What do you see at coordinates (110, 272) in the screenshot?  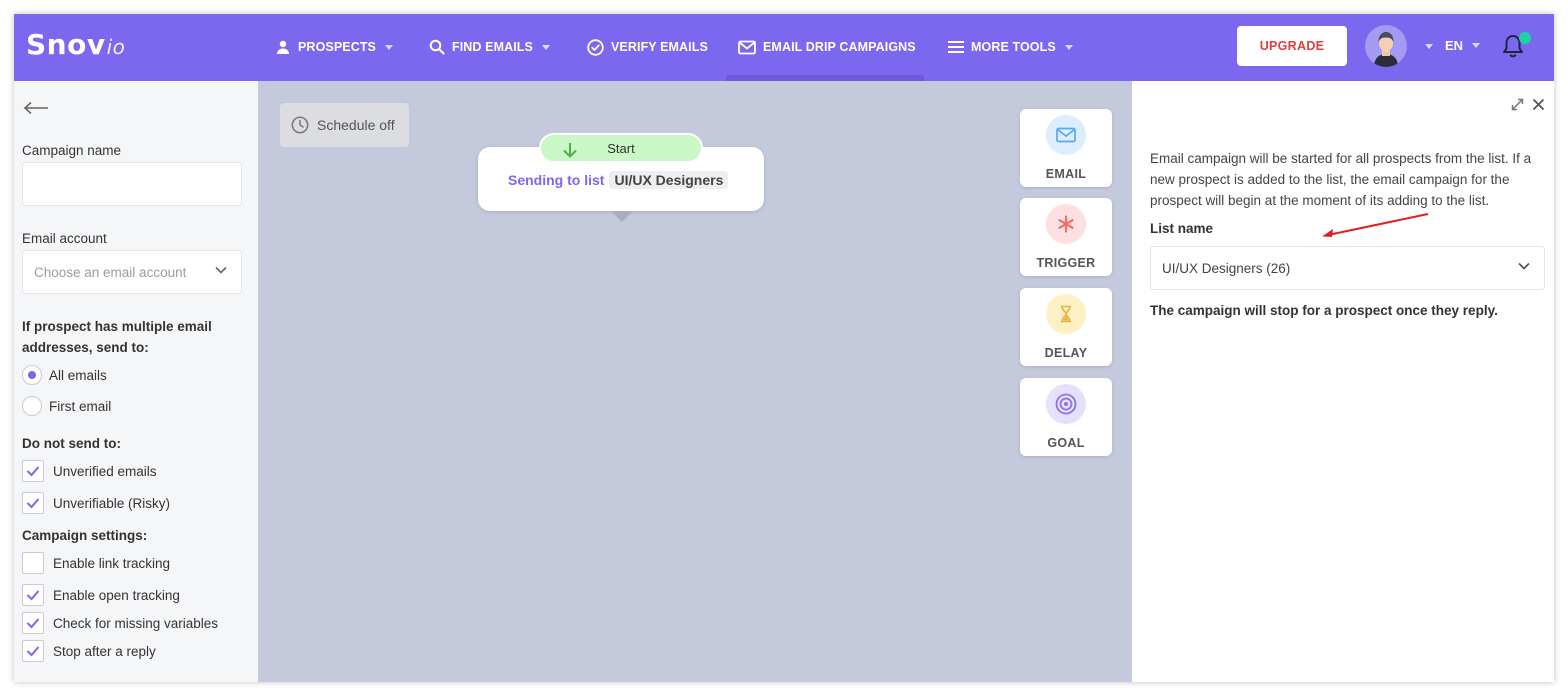 I see `email-account-placeholder: Choose an email account` at bounding box center [110, 272].